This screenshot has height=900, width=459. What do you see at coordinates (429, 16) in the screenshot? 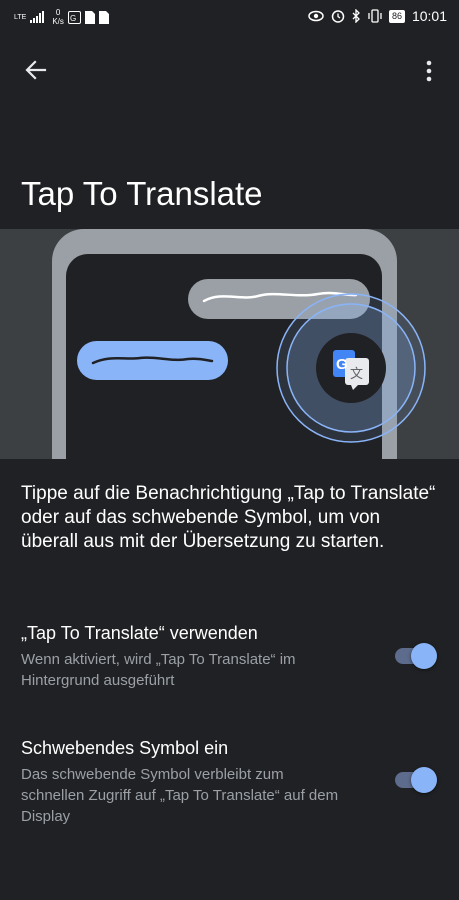
I see `clock: 10:01` at bounding box center [429, 16].